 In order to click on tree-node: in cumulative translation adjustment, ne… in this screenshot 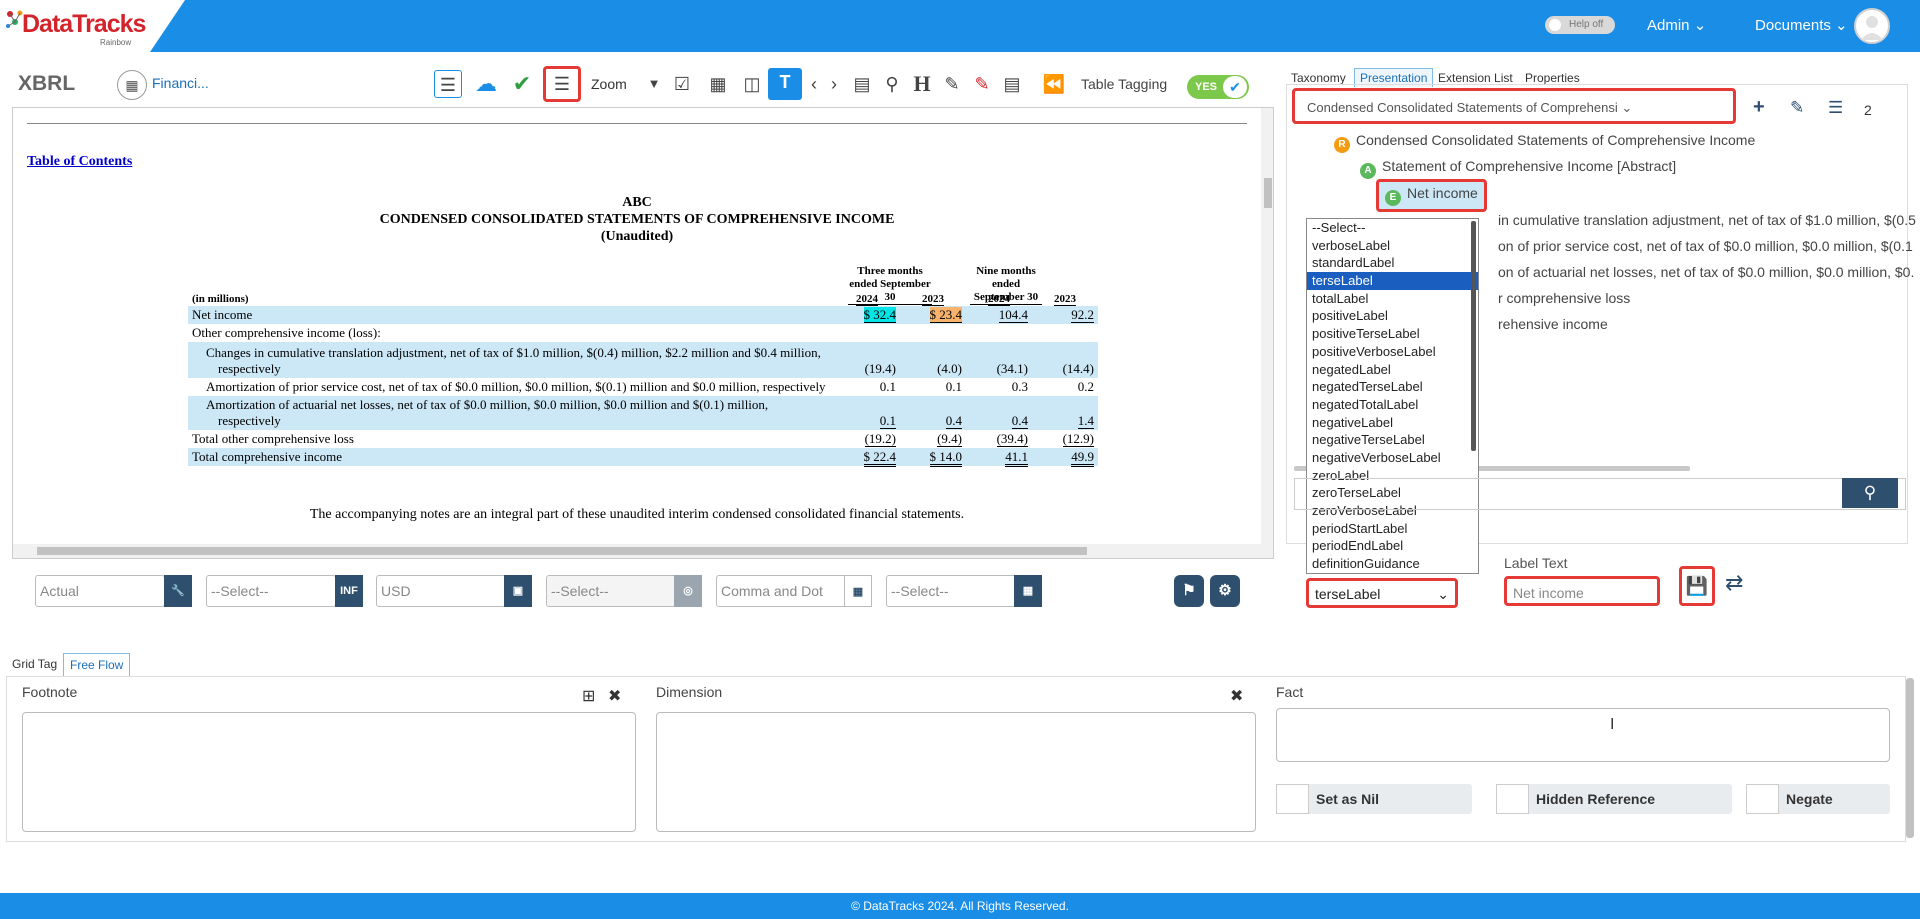, I will do `click(1707, 220)`.